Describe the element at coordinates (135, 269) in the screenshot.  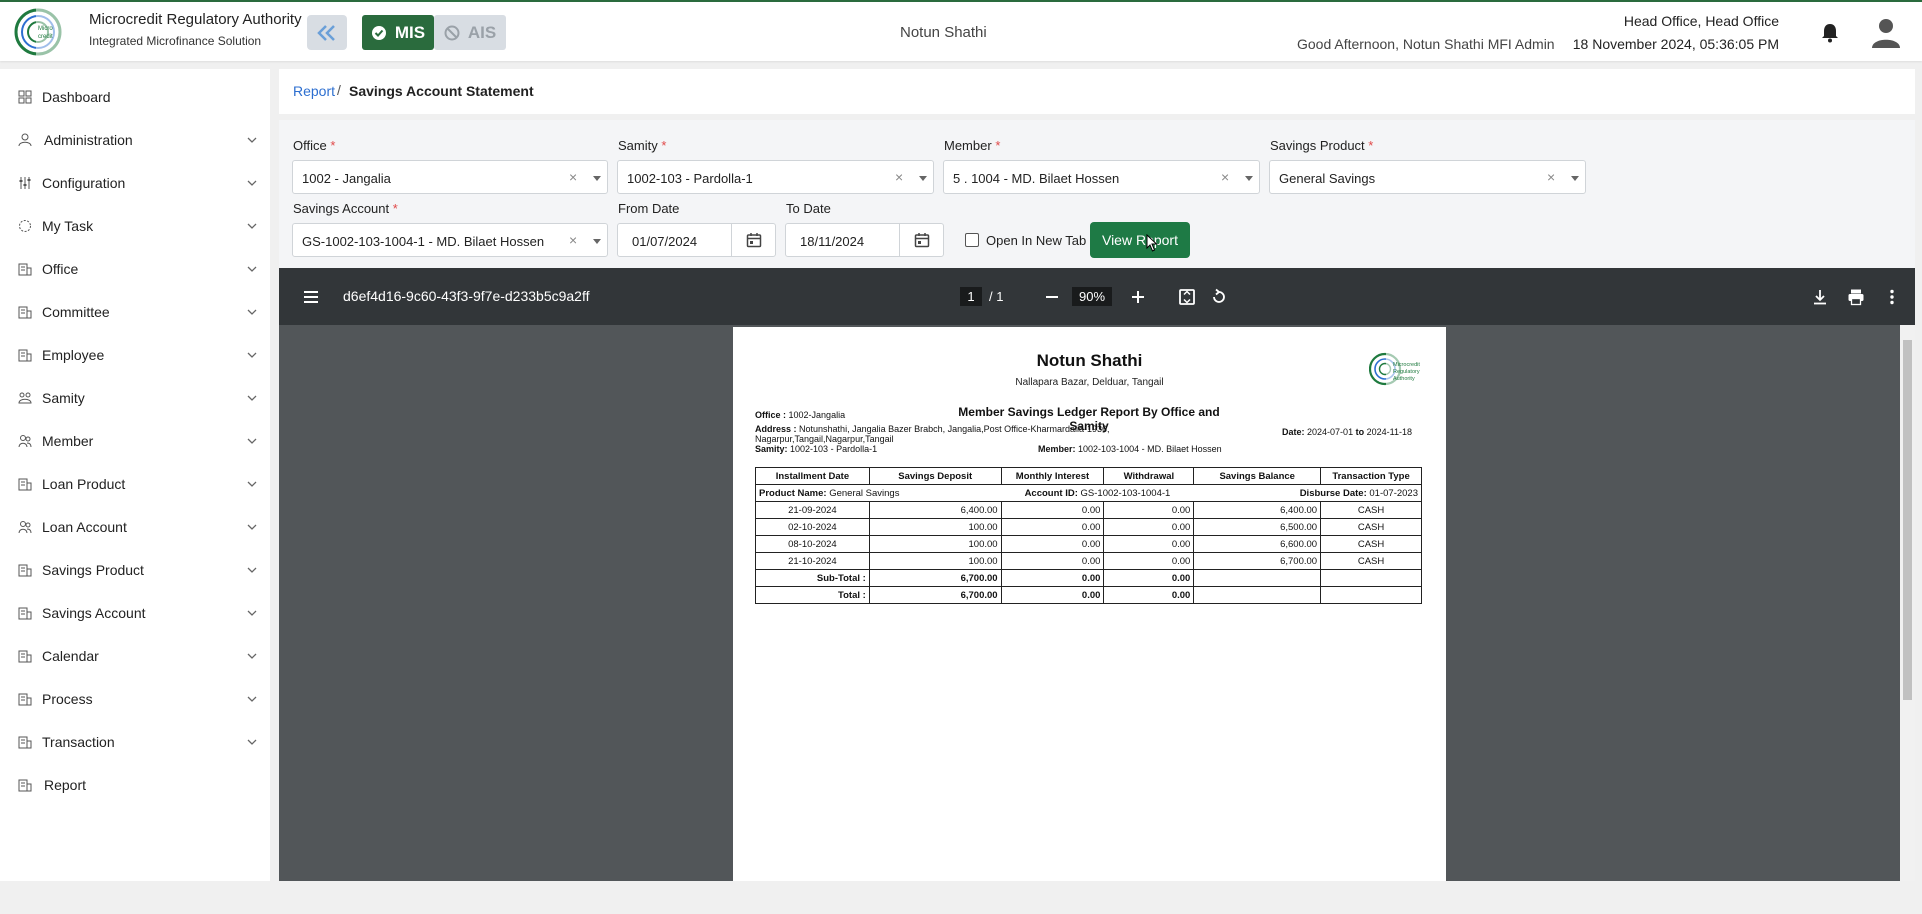
I see `sidebar-item-office: Office` at that location.